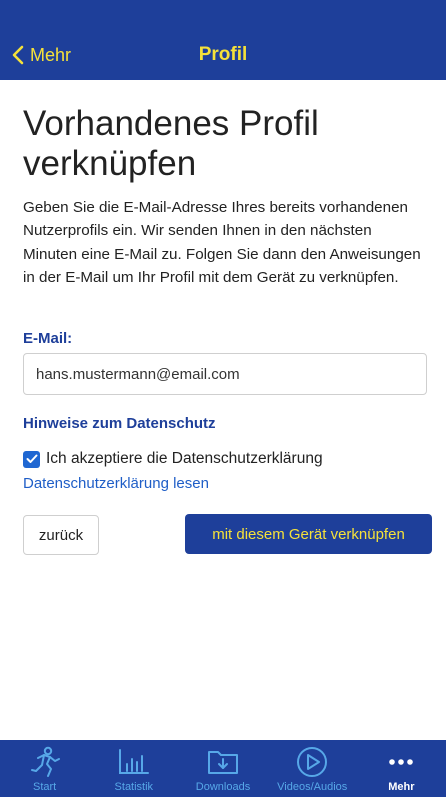 Image resolution: width=446 pixels, height=797 pixels. I want to click on play-icon, so click(312, 762).